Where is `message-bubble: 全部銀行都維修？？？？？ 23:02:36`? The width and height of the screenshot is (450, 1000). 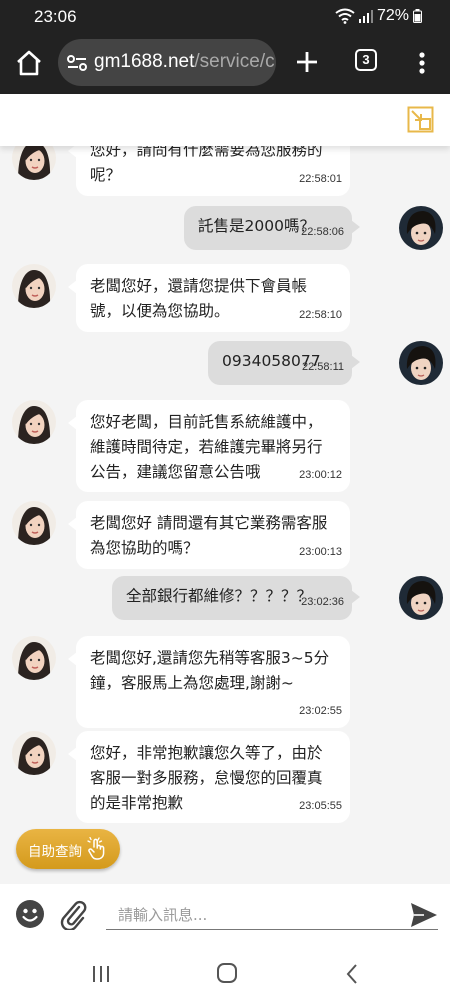
message-bubble: 全部銀行都維修？？？？？ 23:02:36 is located at coordinates (232, 598).